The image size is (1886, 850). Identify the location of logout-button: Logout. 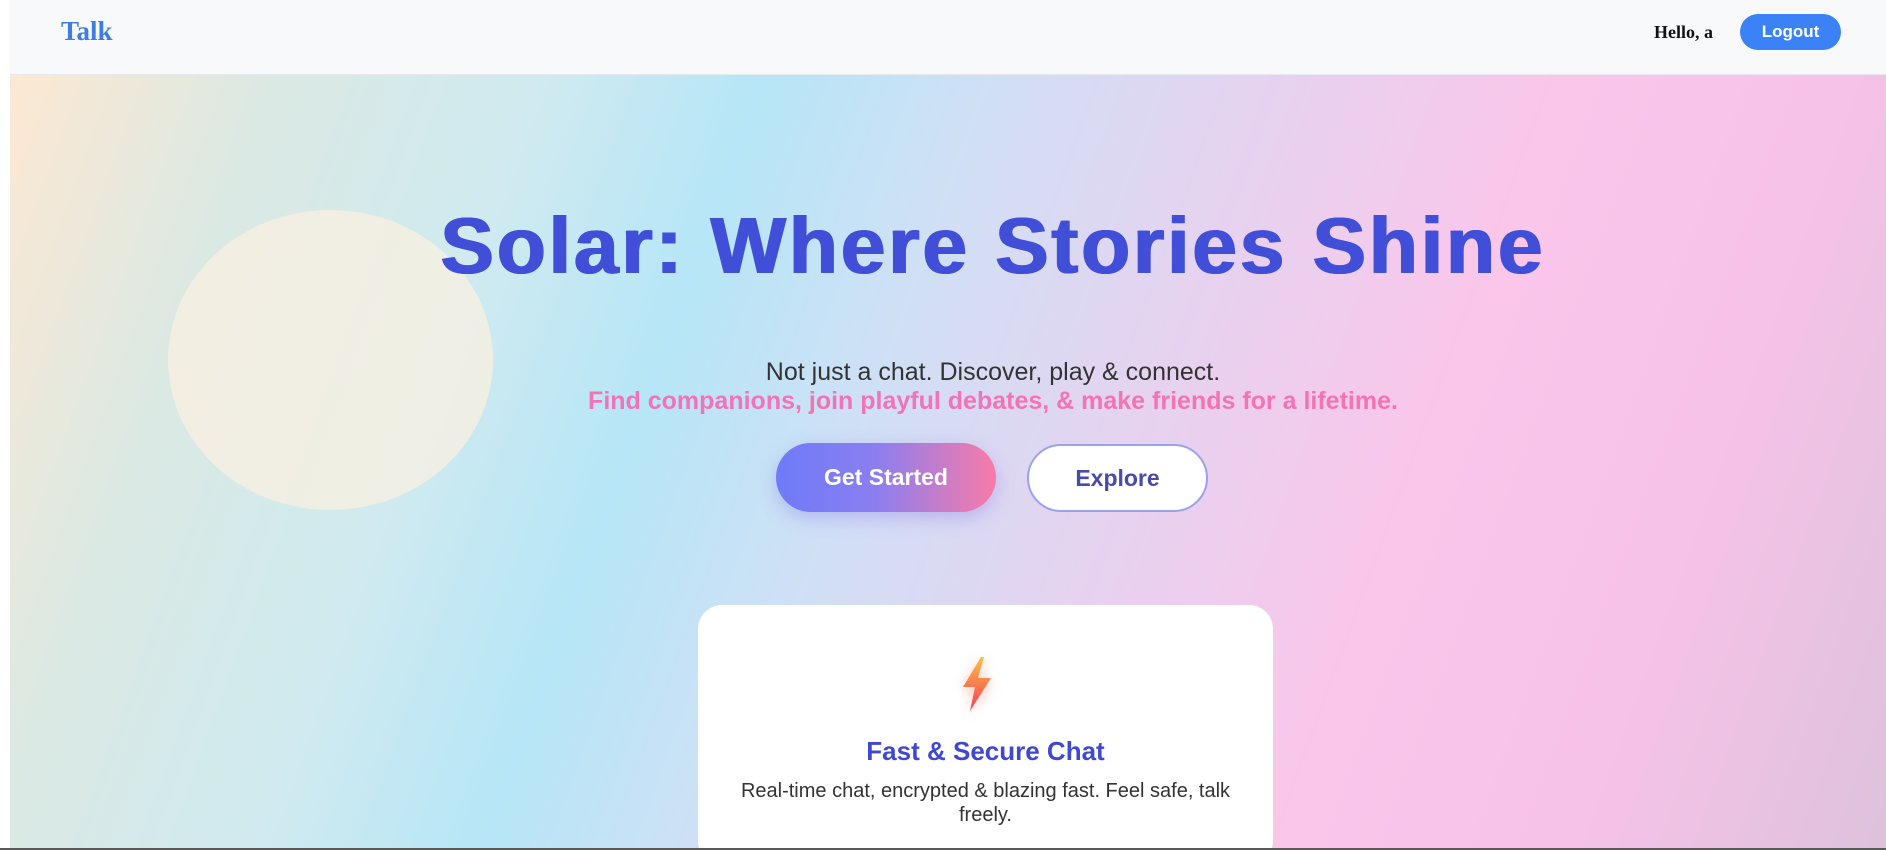
(1790, 32).